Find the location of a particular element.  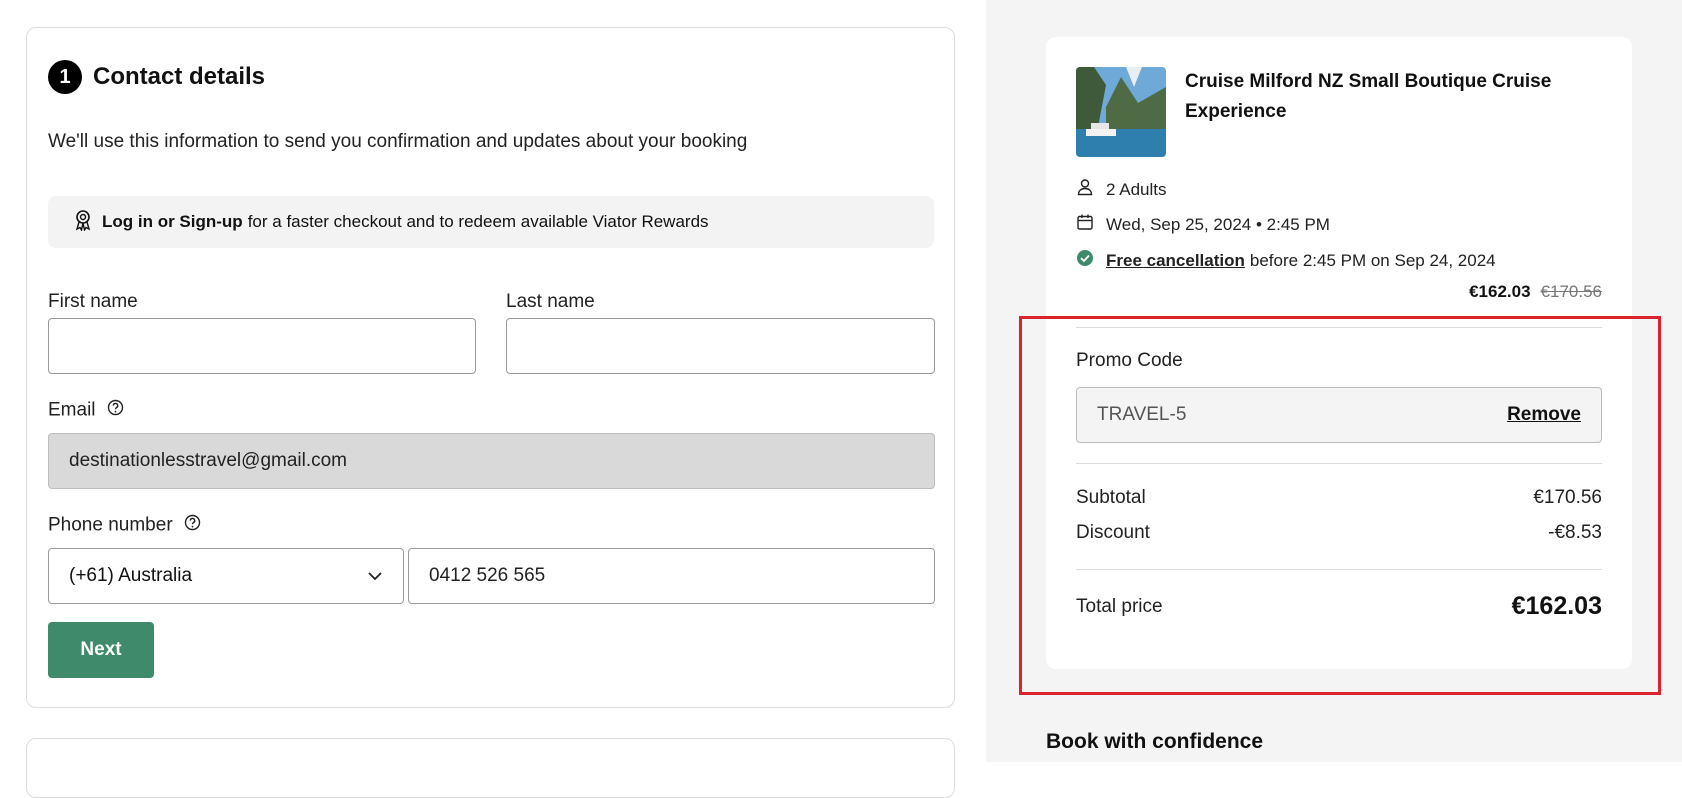

cancellation-detail: before 2:45 PM on Sep 24, 2024 is located at coordinates (1372, 260).